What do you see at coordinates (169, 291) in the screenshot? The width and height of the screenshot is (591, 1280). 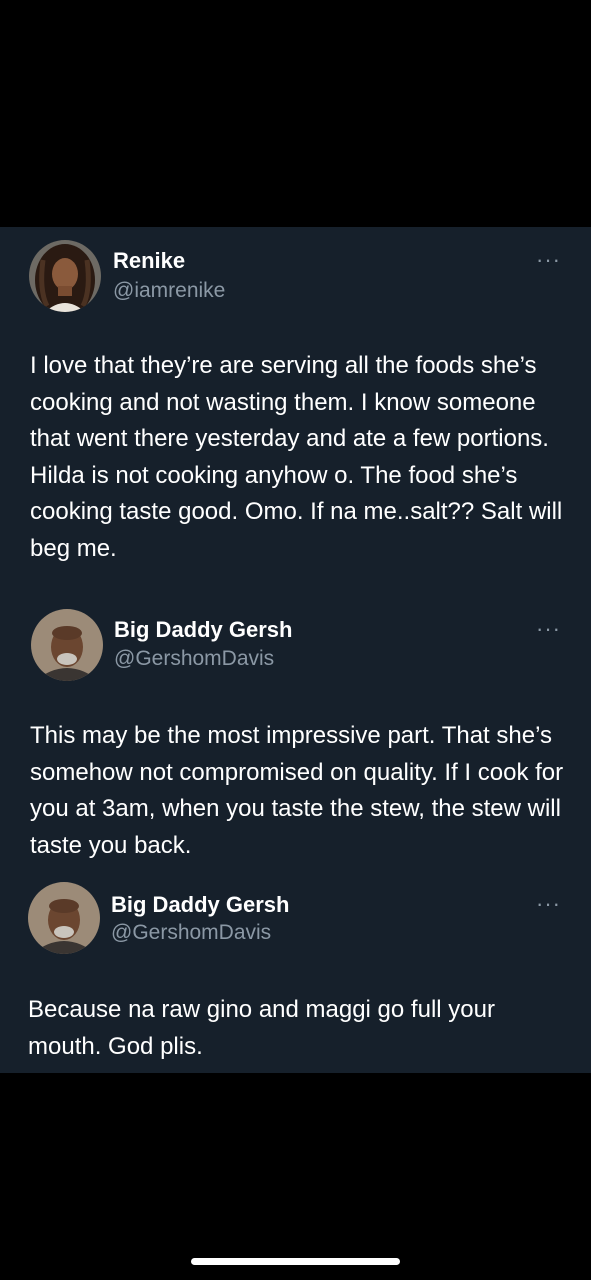 I see `user-handle: @iamrenike` at bounding box center [169, 291].